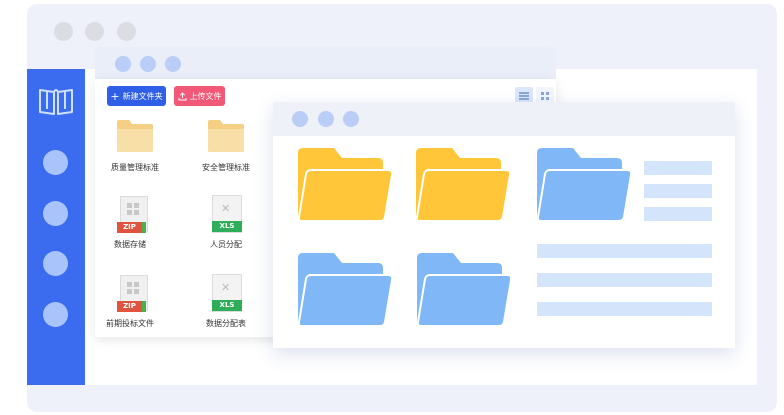 This screenshot has width=784, height=415. I want to click on file-name: 质量管理标准, so click(135, 167).